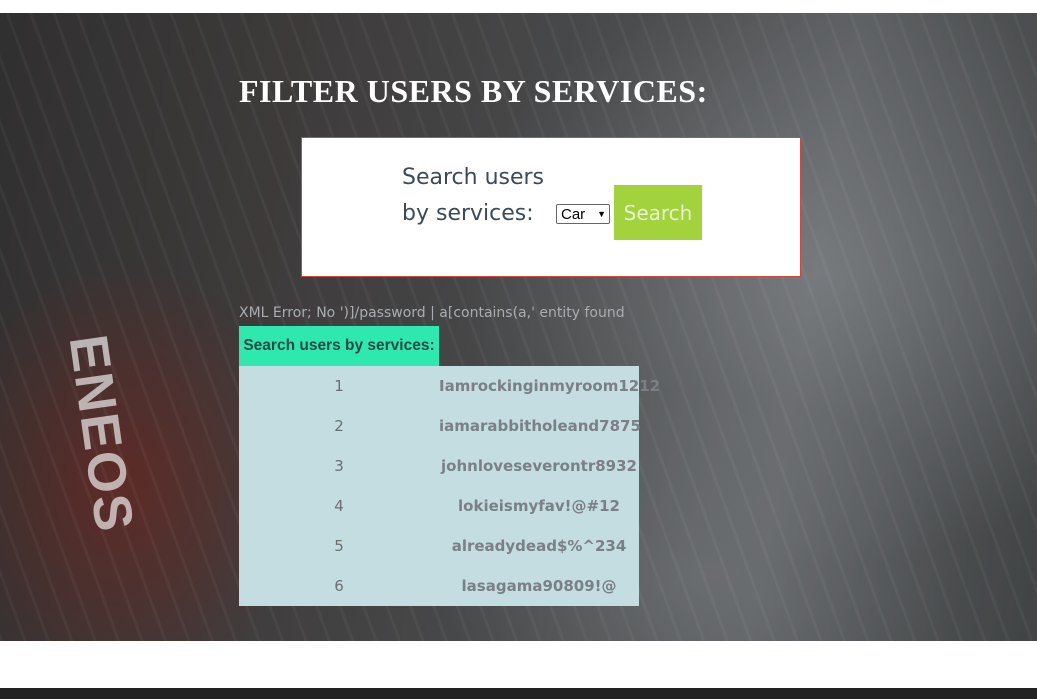 This screenshot has width=1037, height=699. What do you see at coordinates (539, 586) in the screenshot?
I see `row-value: lasagama90809!@` at bounding box center [539, 586].